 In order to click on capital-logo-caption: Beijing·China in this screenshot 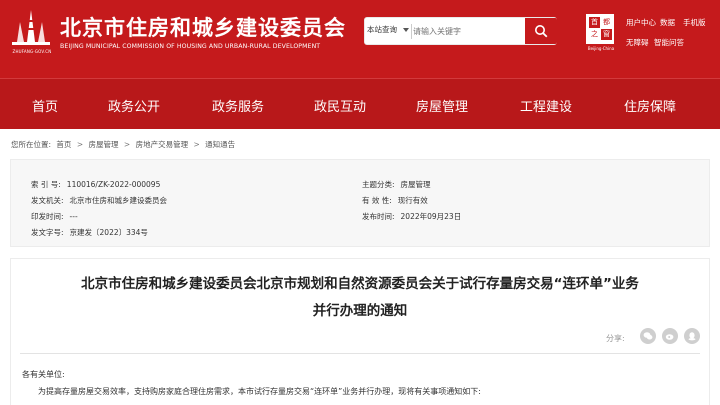, I will do `click(601, 48)`.